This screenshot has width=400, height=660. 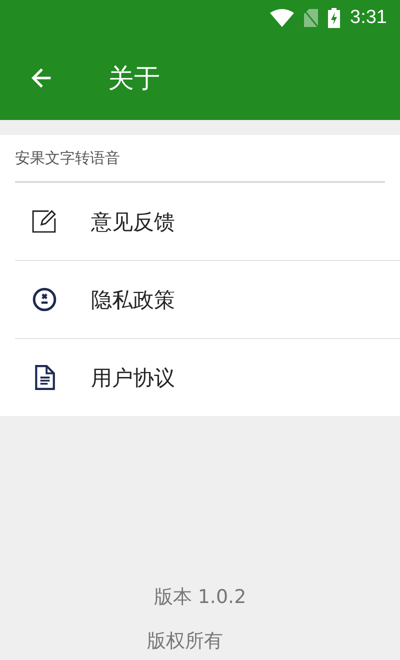 What do you see at coordinates (207, 300) in the screenshot?
I see `menu-item: 隐私政策` at bounding box center [207, 300].